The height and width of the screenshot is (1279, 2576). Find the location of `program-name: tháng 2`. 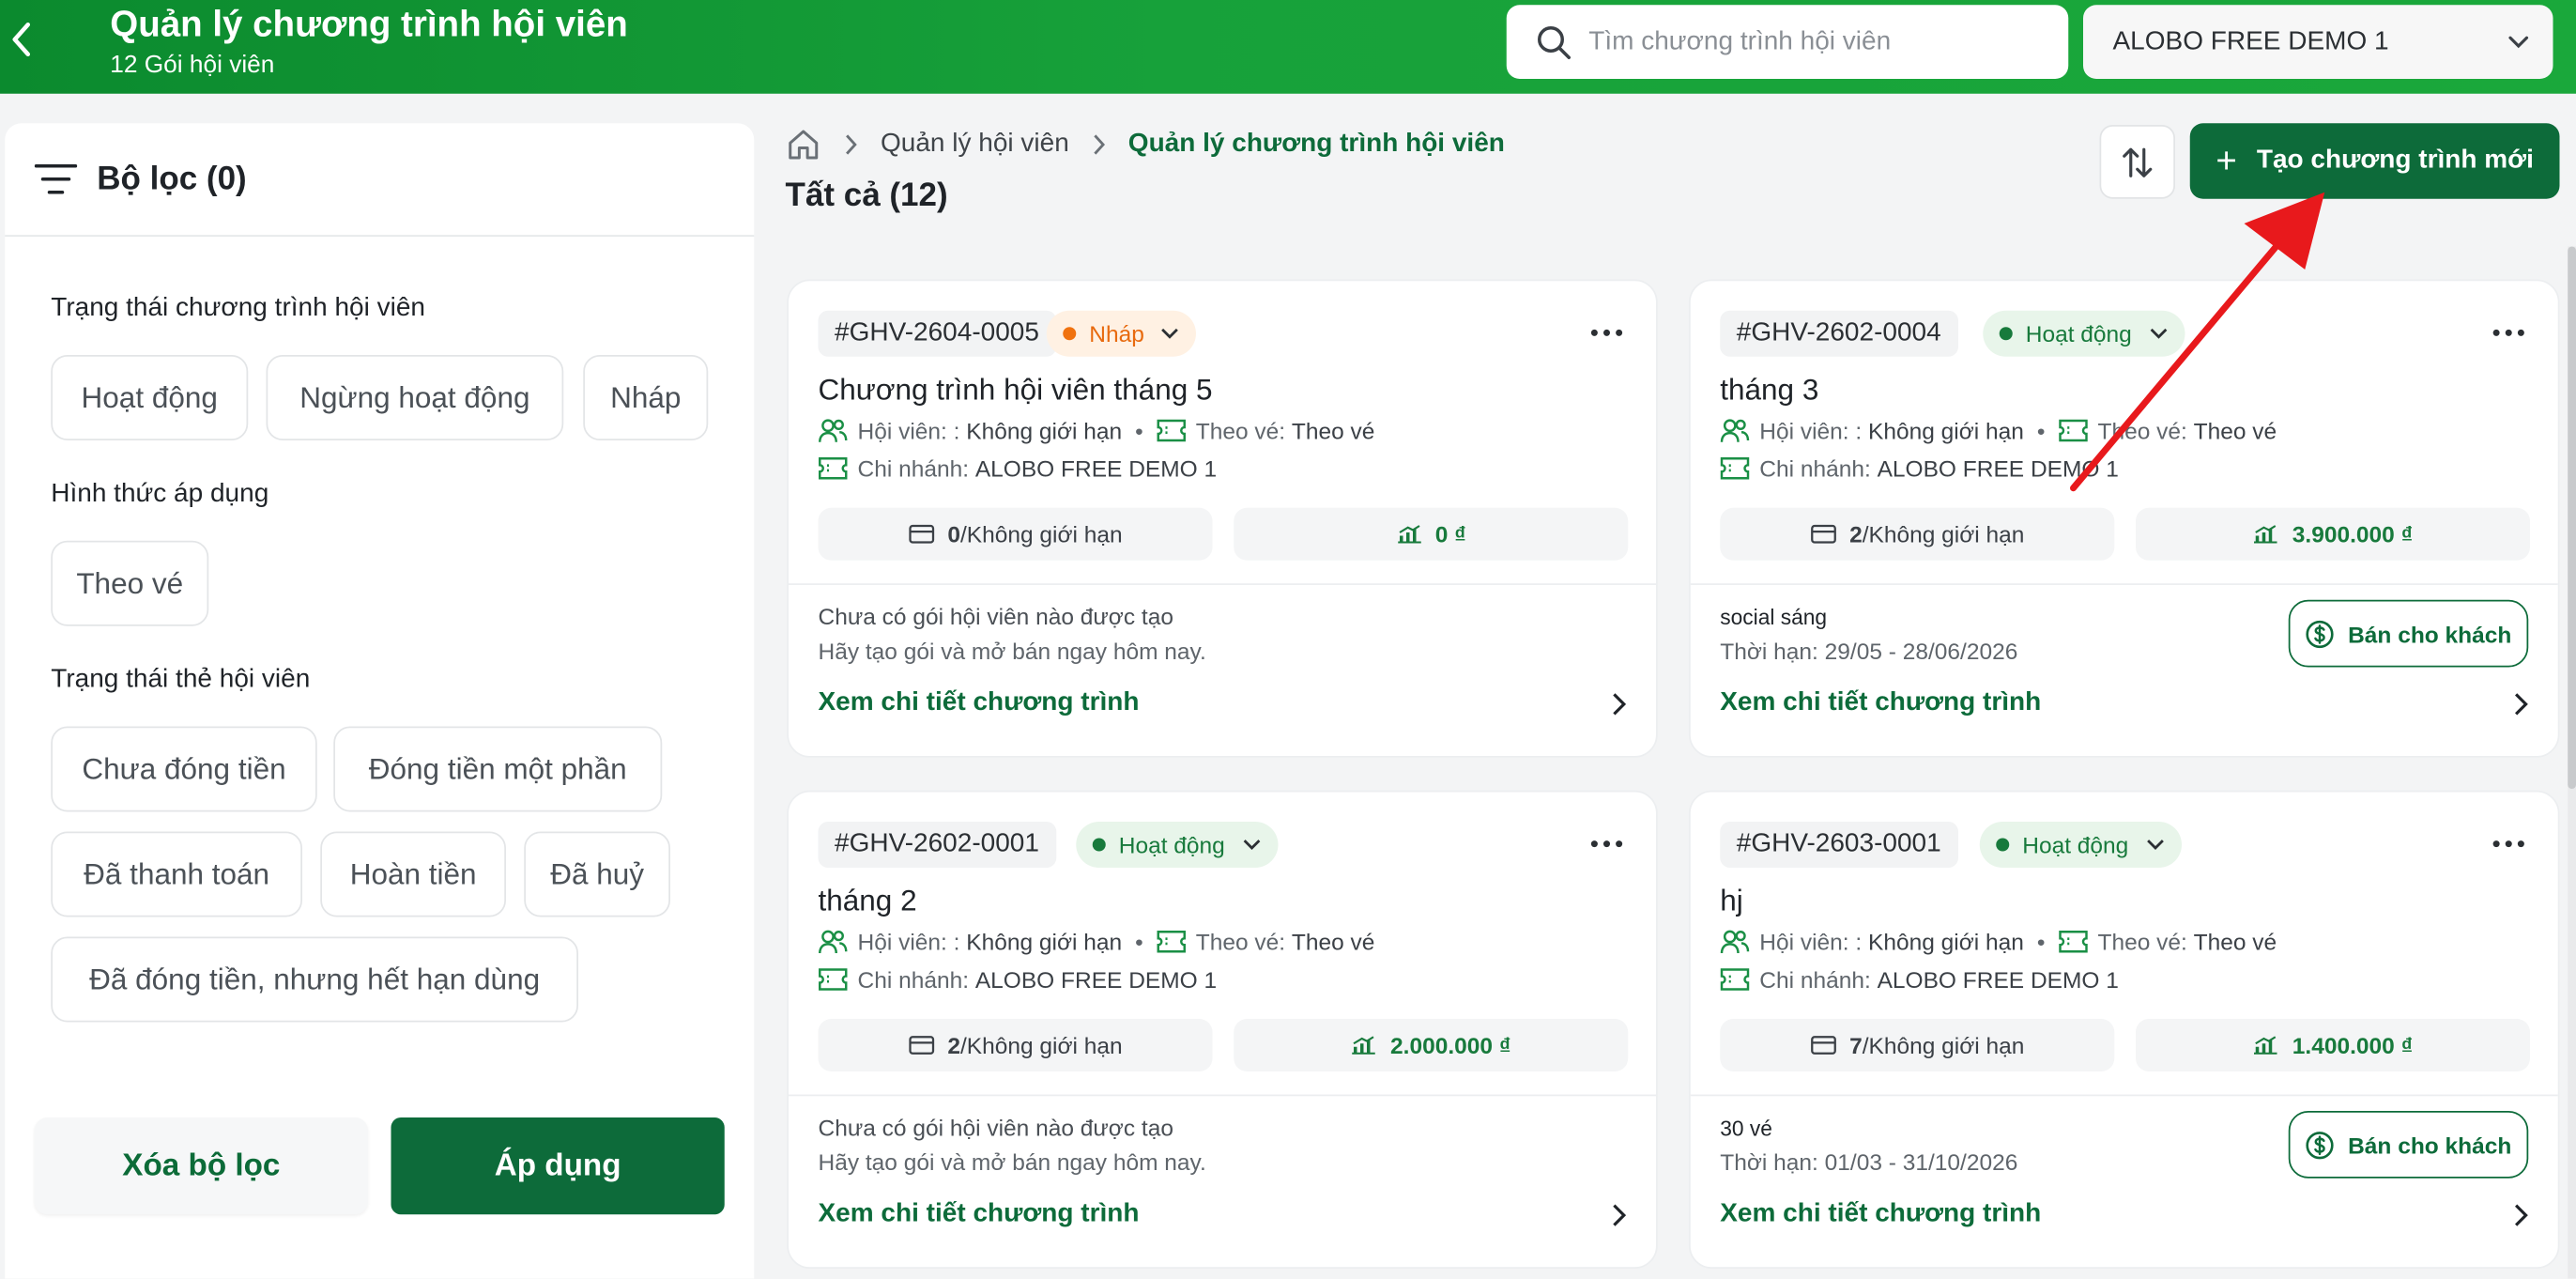

program-name: tháng 2 is located at coordinates (867, 900).